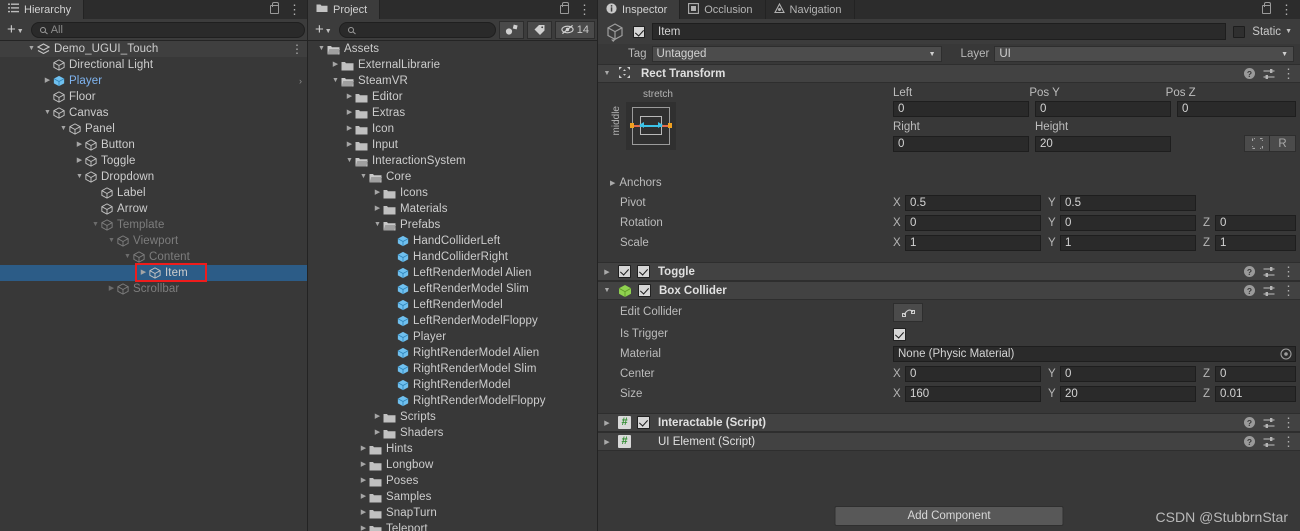  I want to click on right-input: 0, so click(961, 143).